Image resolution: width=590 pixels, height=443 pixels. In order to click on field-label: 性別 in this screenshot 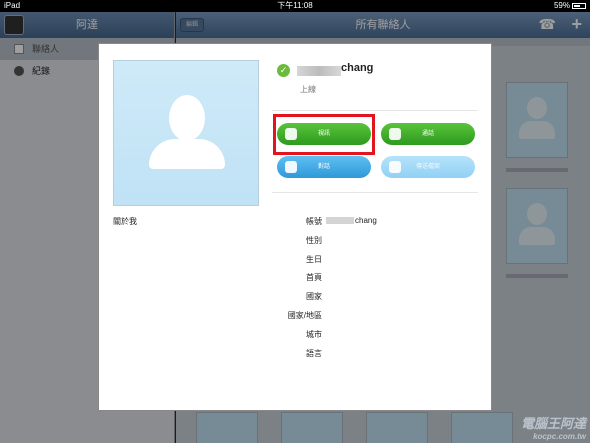, I will do `click(314, 240)`.